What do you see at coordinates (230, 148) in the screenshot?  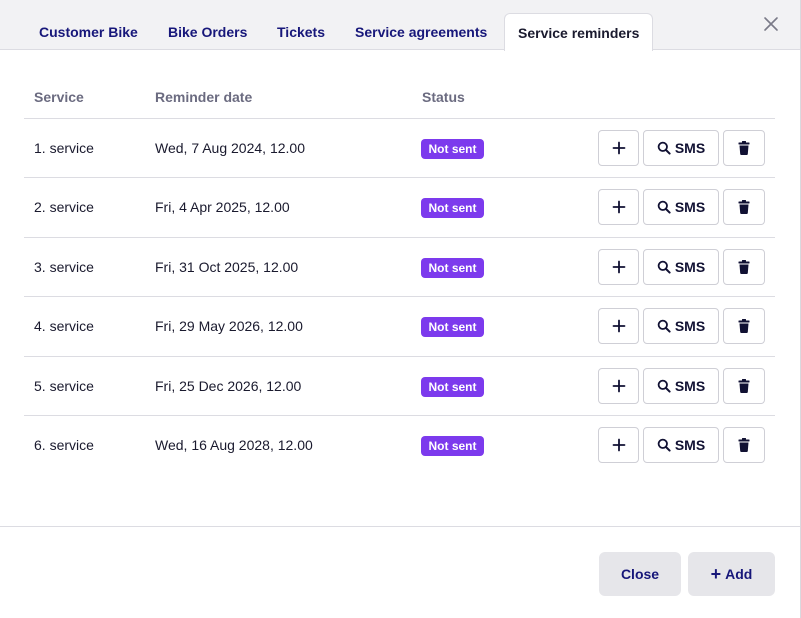 I see `reminder-date-cell: Wed, 7 Aug 2024, 12.00` at bounding box center [230, 148].